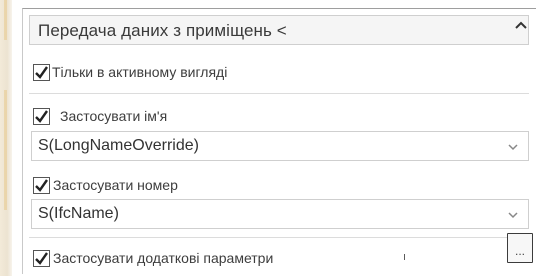  Describe the element at coordinates (115, 185) in the screenshot. I see `apply-number-label: Застосувати номер` at that location.